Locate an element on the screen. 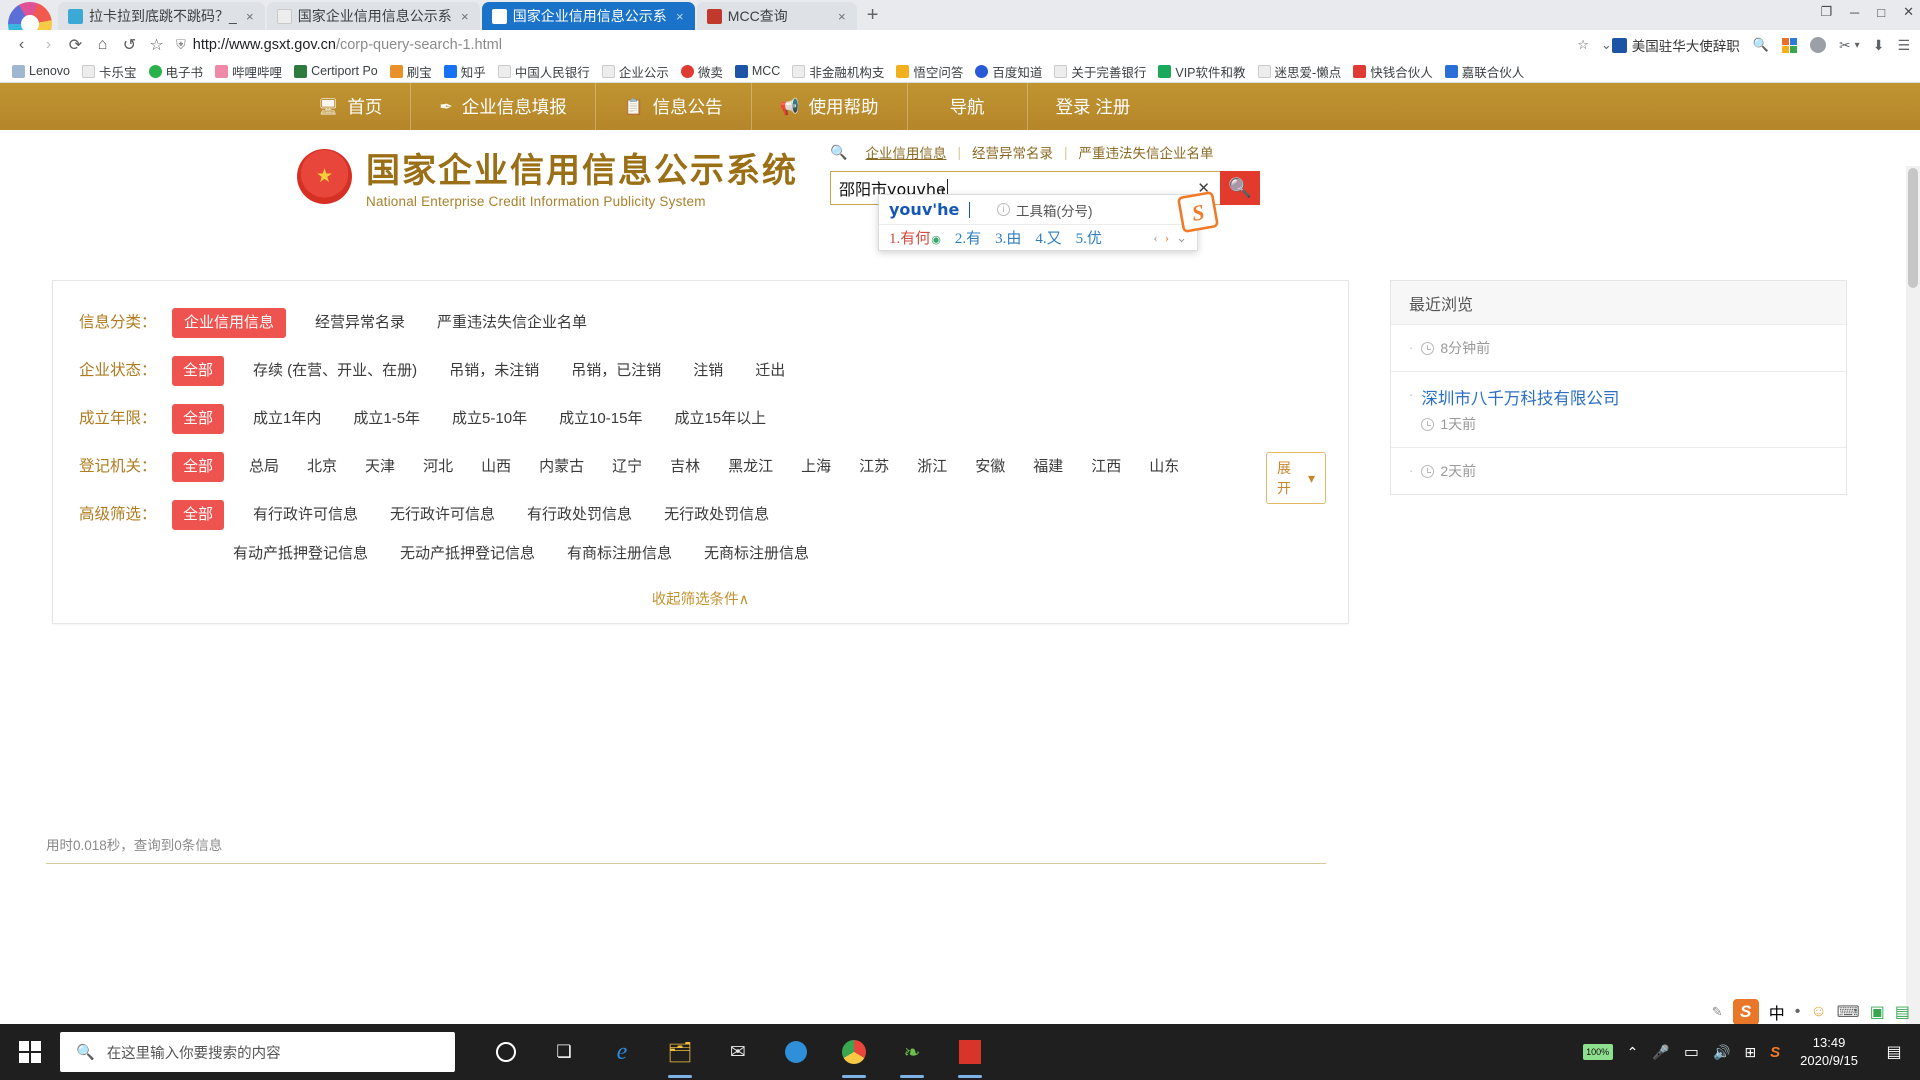 Image resolution: width=1920 pixels, height=1080 pixels. profile-avatar-icon is located at coordinates (1817, 45).